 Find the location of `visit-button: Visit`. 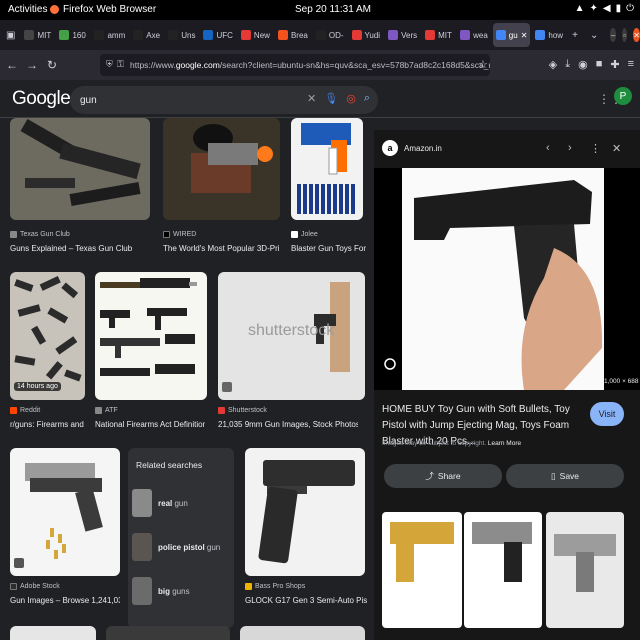

visit-button: Visit is located at coordinates (607, 414).